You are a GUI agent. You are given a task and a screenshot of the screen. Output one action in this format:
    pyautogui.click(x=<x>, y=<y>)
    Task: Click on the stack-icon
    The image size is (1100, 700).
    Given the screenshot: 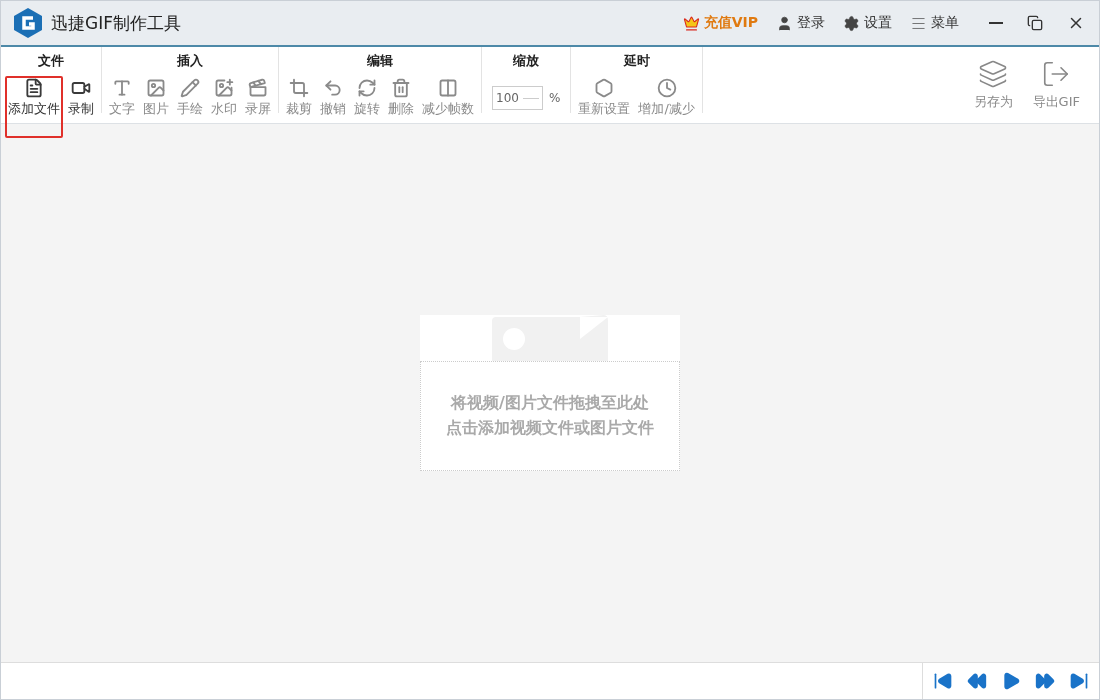 What is the action you would take?
    pyautogui.click(x=993, y=74)
    